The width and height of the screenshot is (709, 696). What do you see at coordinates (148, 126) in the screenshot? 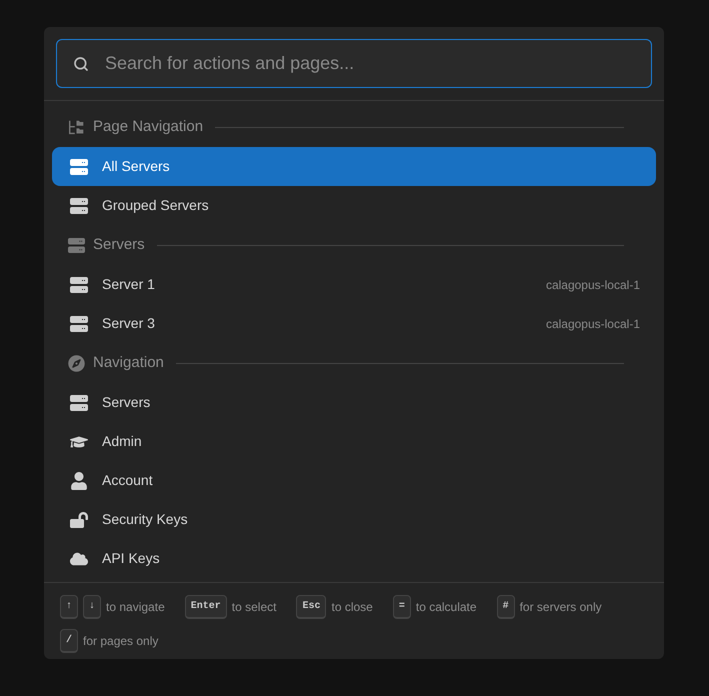
I see `section-heading: Page Navigation` at bounding box center [148, 126].